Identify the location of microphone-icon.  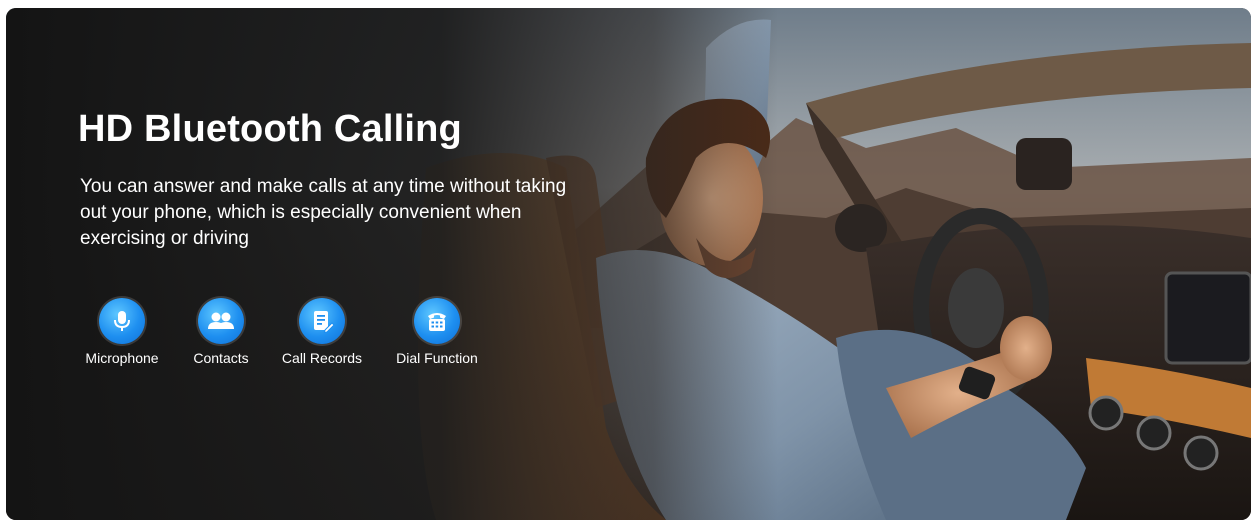
(122, 321).